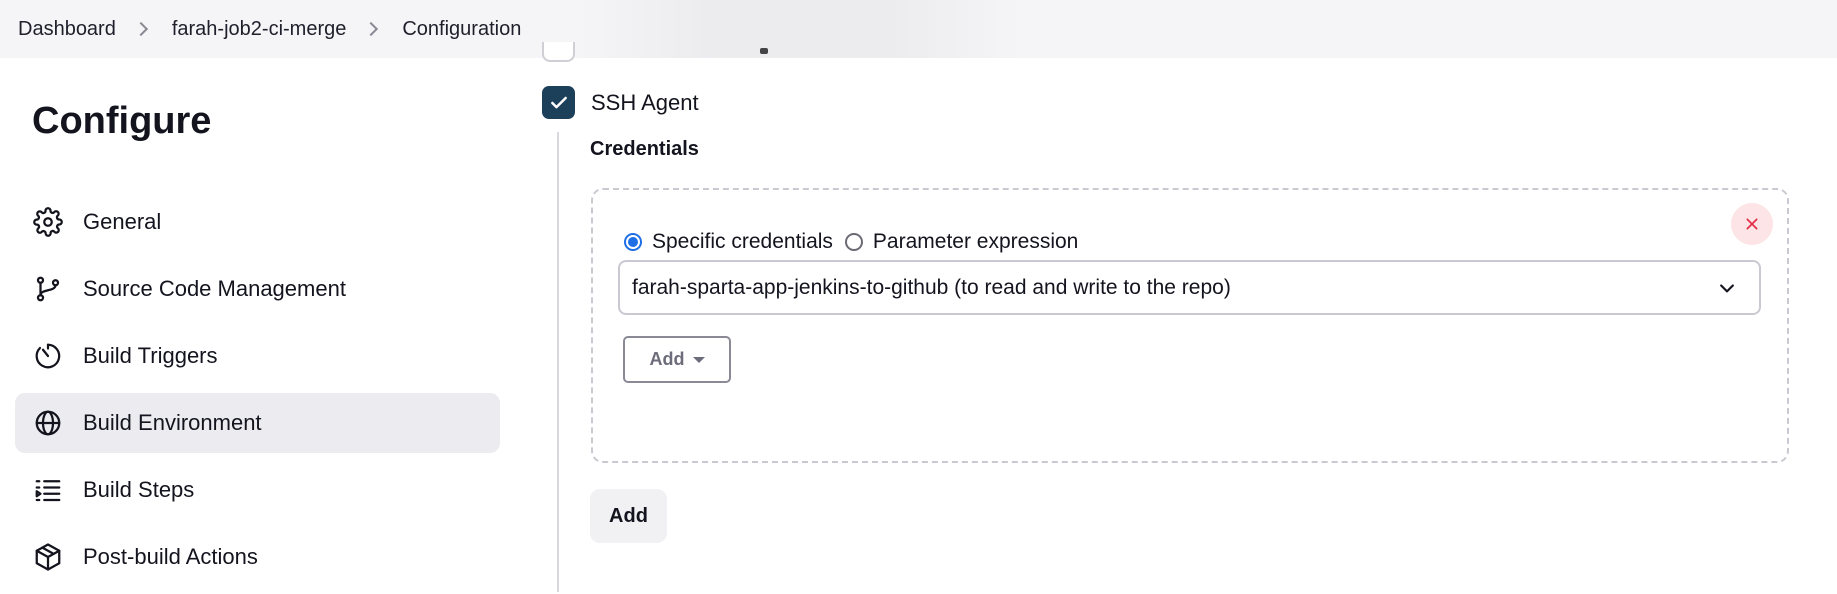 This screenshot has width=1837, height=594. What do you see at coordinates (742, 242) in the screenshot?
I see `radio-specific-credentials-label: Specific credentials` at bounding box center [742, 242].